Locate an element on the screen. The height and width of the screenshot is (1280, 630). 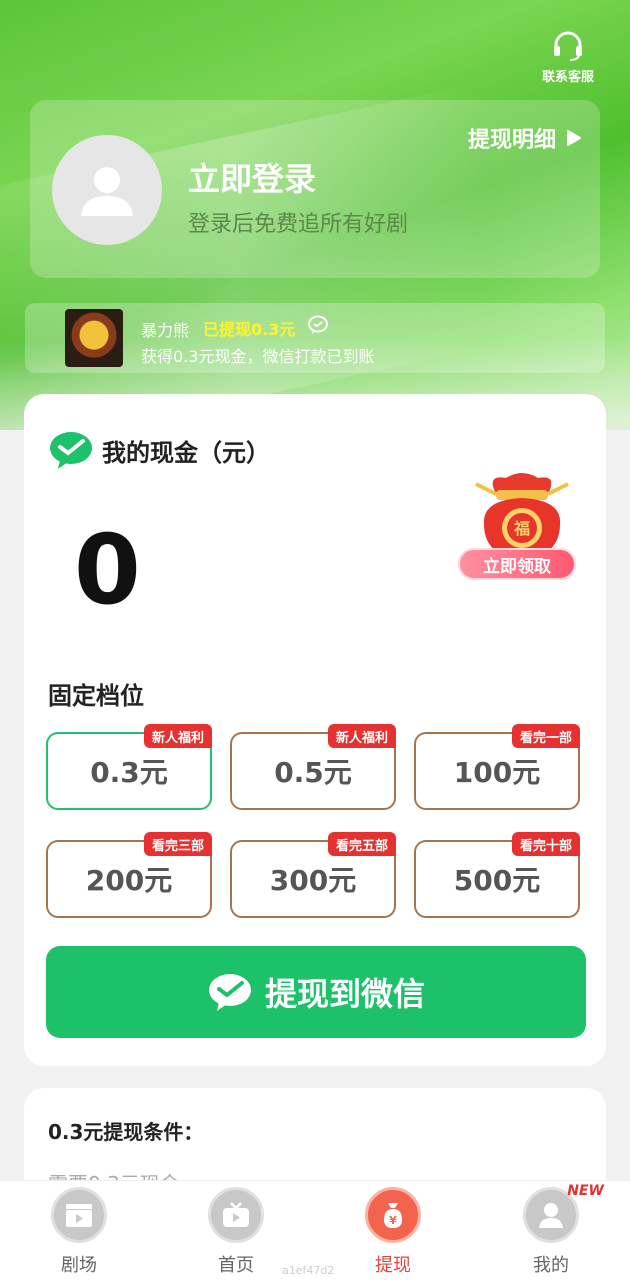
withdraw-detail-link: 提现明细 is located at coordinates (525, 138).